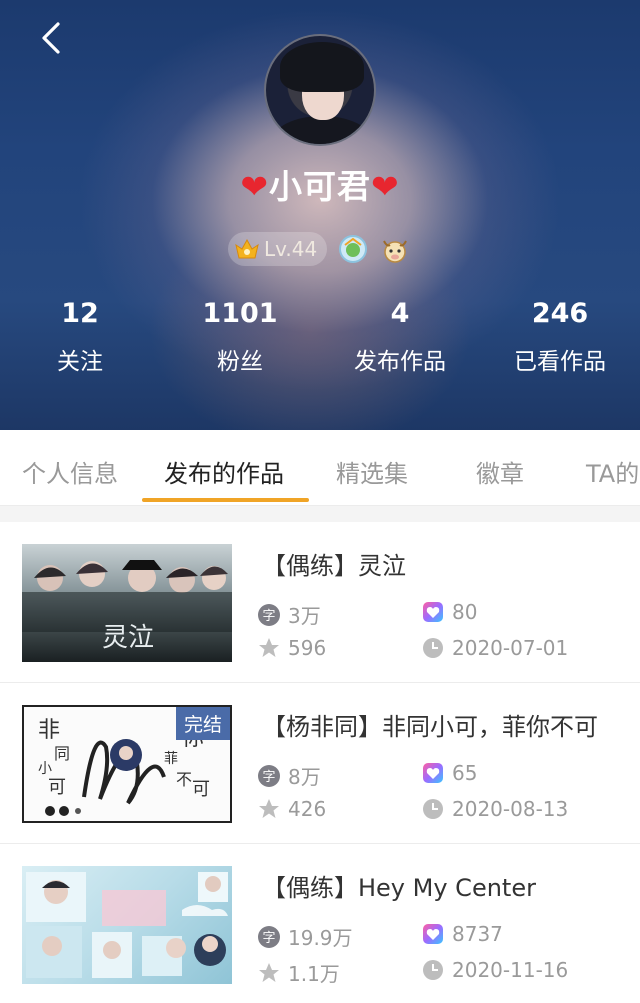 The image size is (640, 1003). Describe the element at coordinates (314, 974) in the screenshot. I see `star-count-value: 1.1万` at that location.